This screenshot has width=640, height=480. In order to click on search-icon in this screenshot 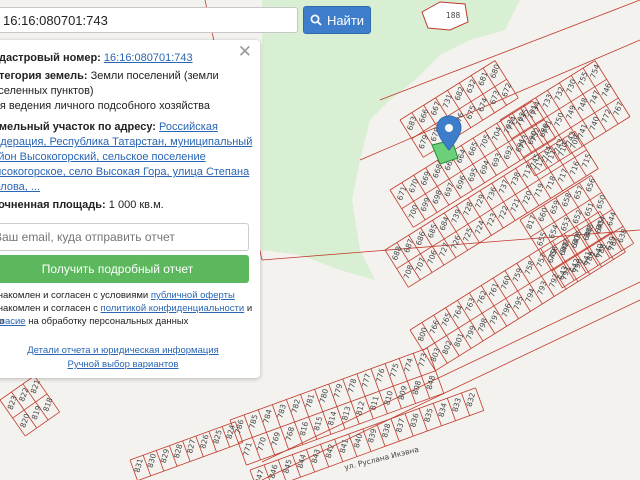, I will do `click(316, 20)`.